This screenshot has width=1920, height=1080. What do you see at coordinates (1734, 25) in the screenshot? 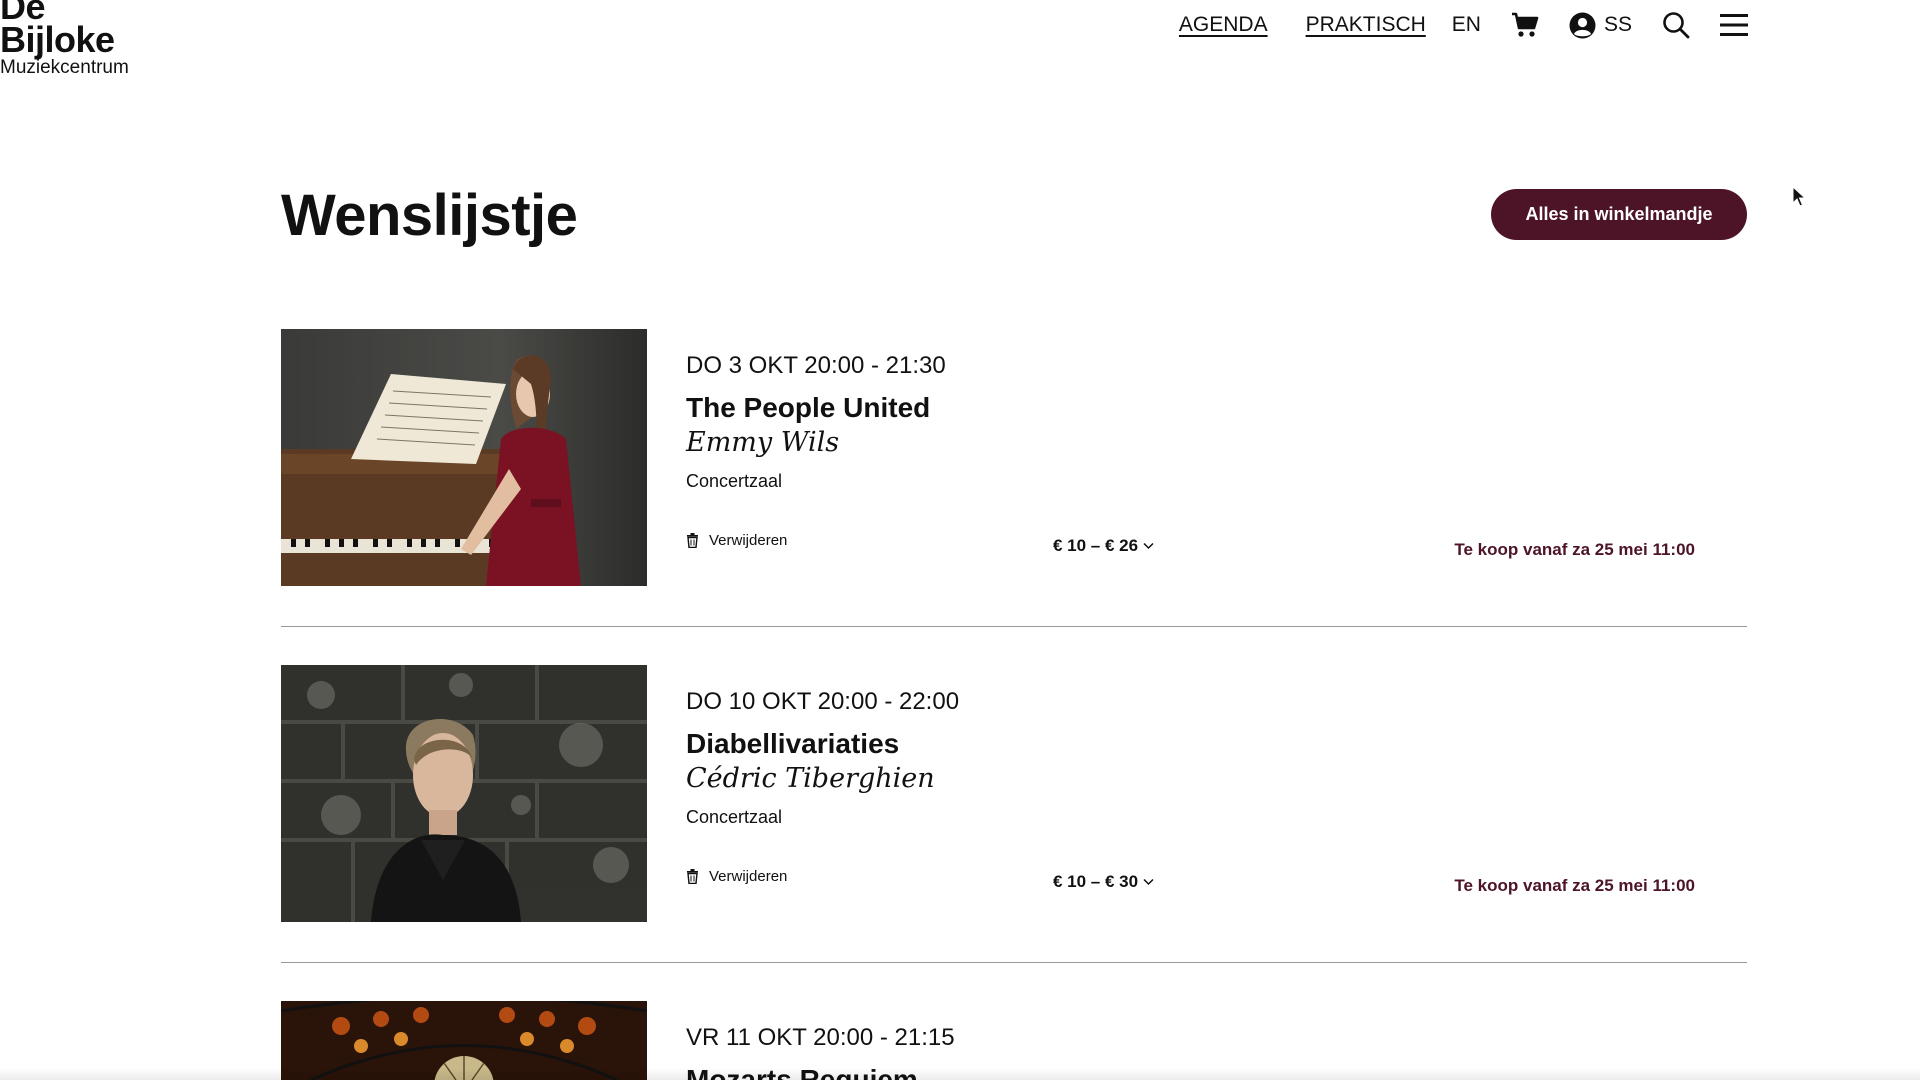
I see `menu-icon` at bounding box center [1734, 25].